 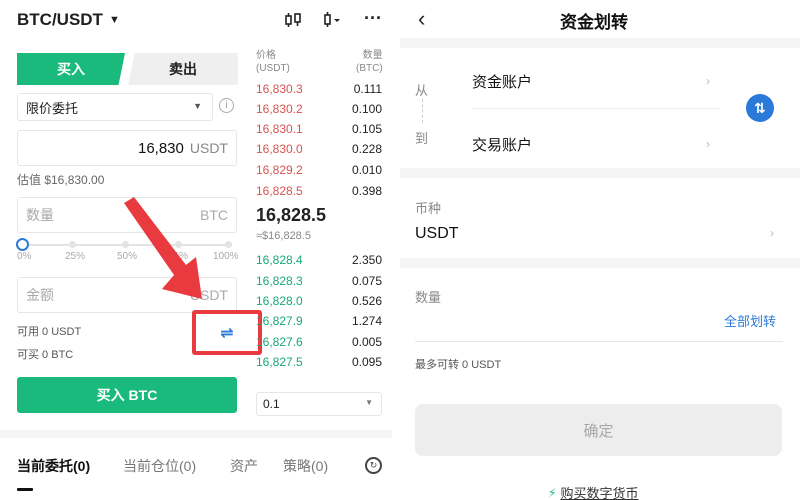 What do you see at coordinates (75, 256) in the screenshot?
I see `slider-mark: 25%` at bounding box center [75, 256].